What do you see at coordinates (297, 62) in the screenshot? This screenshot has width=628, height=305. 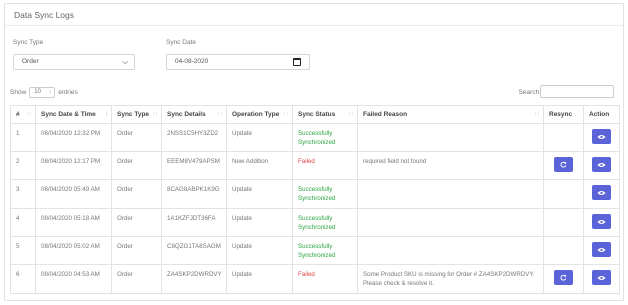 I see `calendar-icon` at bounding box center [297, 62].